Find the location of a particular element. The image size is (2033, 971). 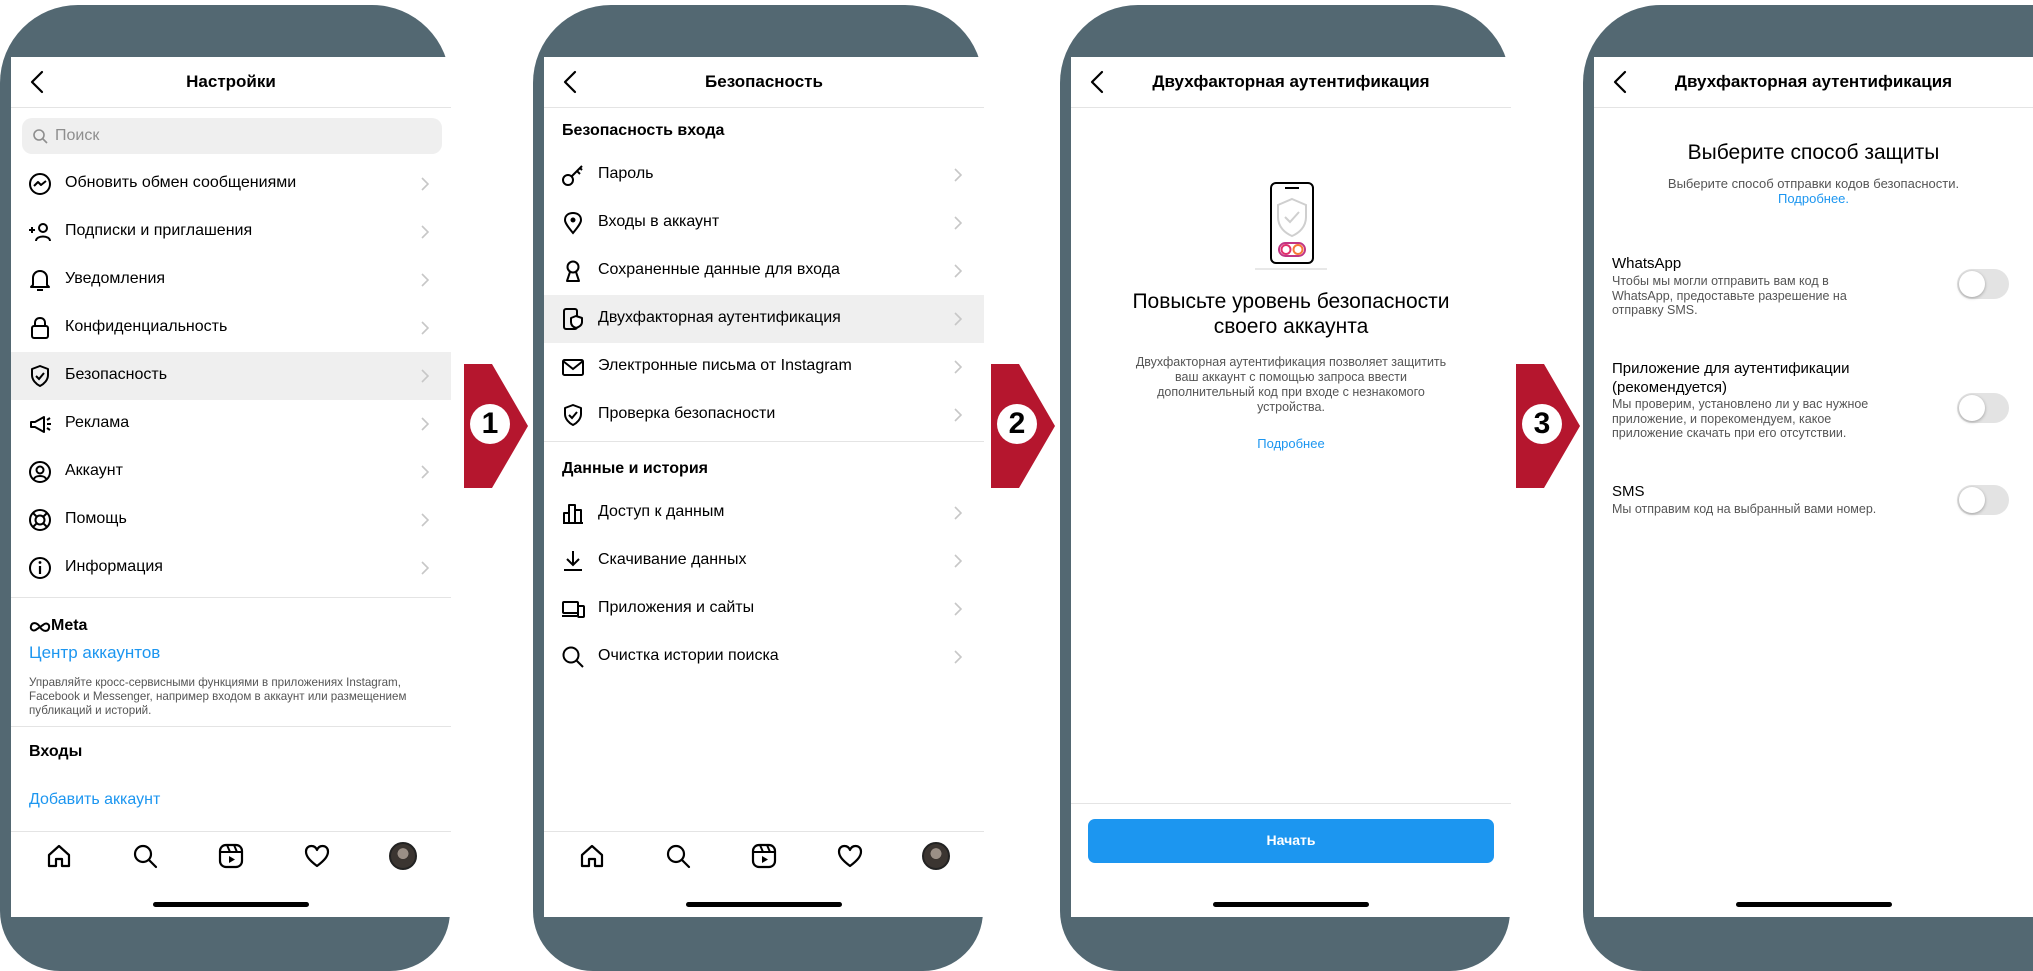

settings-item-label: Безопасность is located at coordinates (116, 374).